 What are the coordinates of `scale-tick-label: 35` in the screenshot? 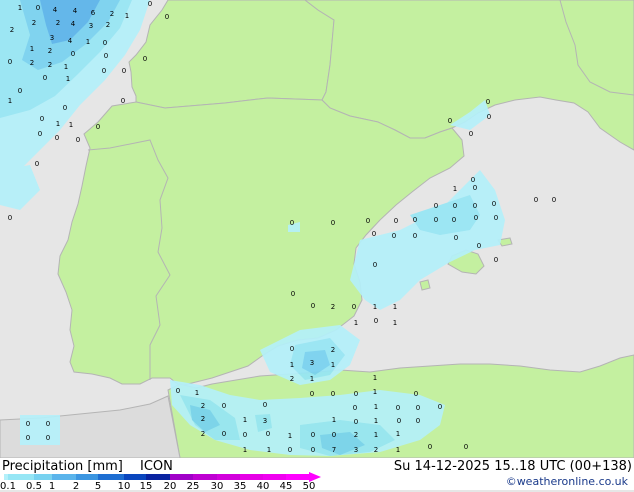 It's located at (240, 486).